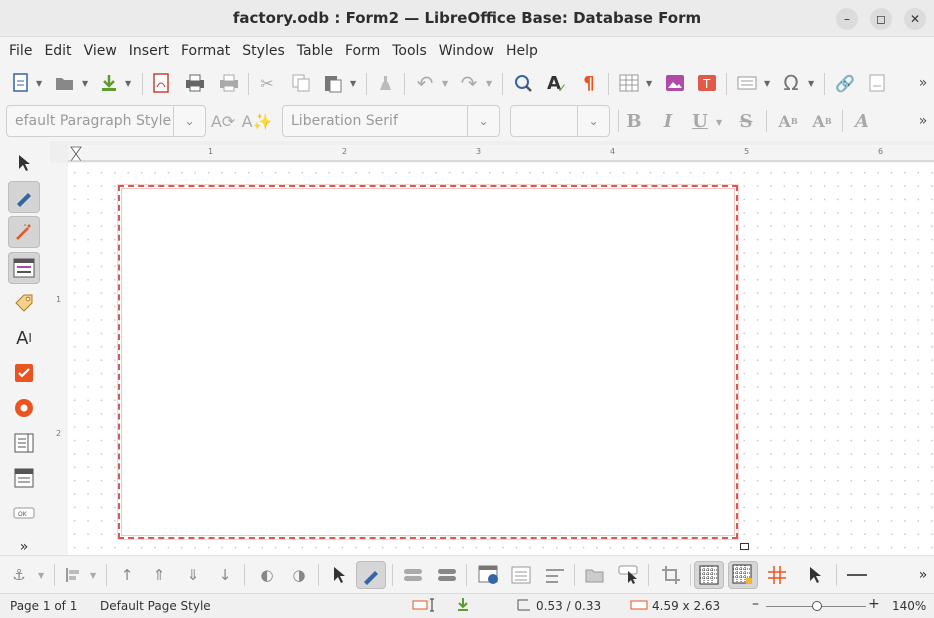  What do you see at coordinates (371, 575) in the screenshot?
I see `design-mode-toggle-icon` at bounding box center [371, 575].